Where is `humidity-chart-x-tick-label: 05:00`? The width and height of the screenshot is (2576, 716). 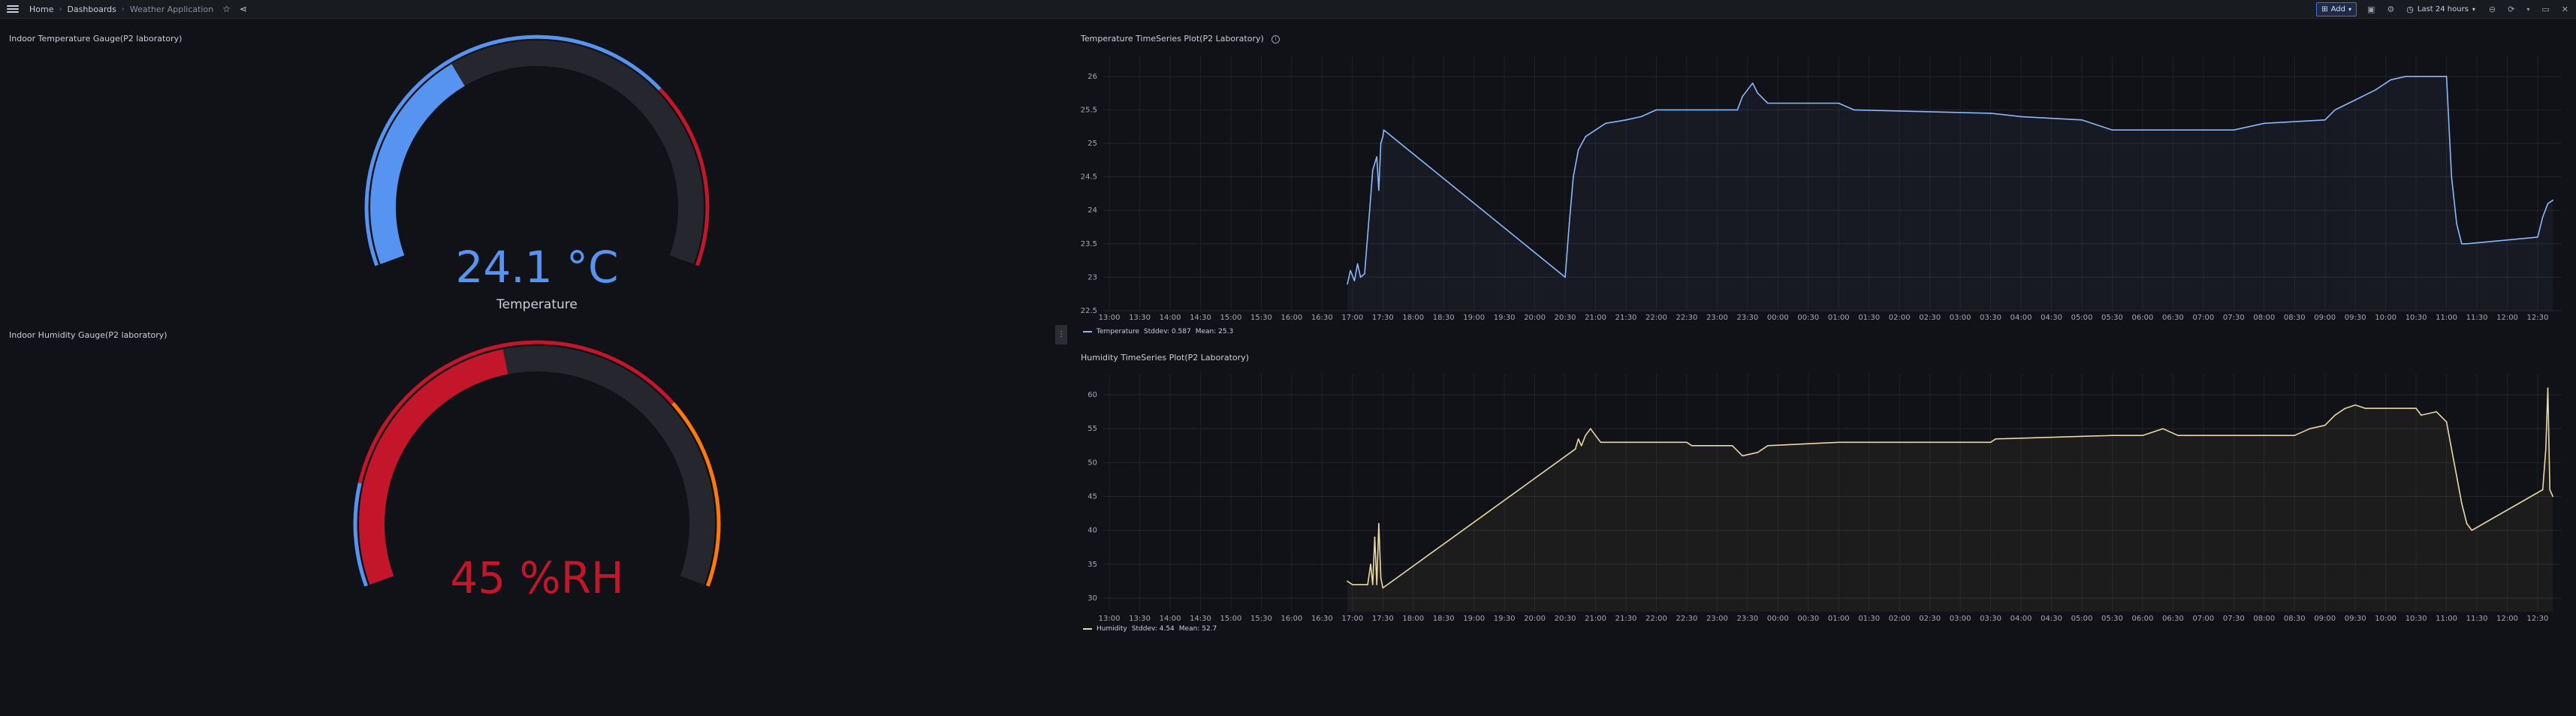
humidity-chart-x-tick-label: 05:00 is located at coordinates (2082, 619).